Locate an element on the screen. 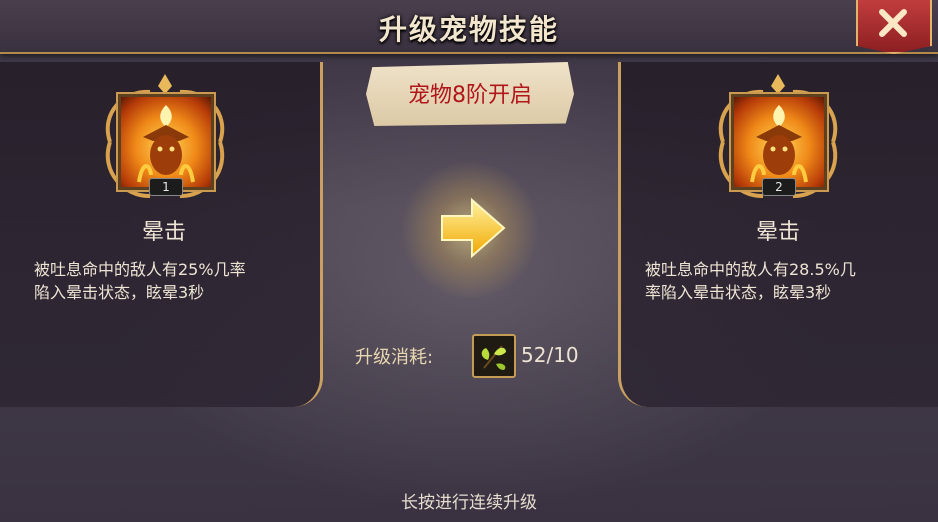  title-bar: 升级宠物技能 is located at coordinates (469, 27).